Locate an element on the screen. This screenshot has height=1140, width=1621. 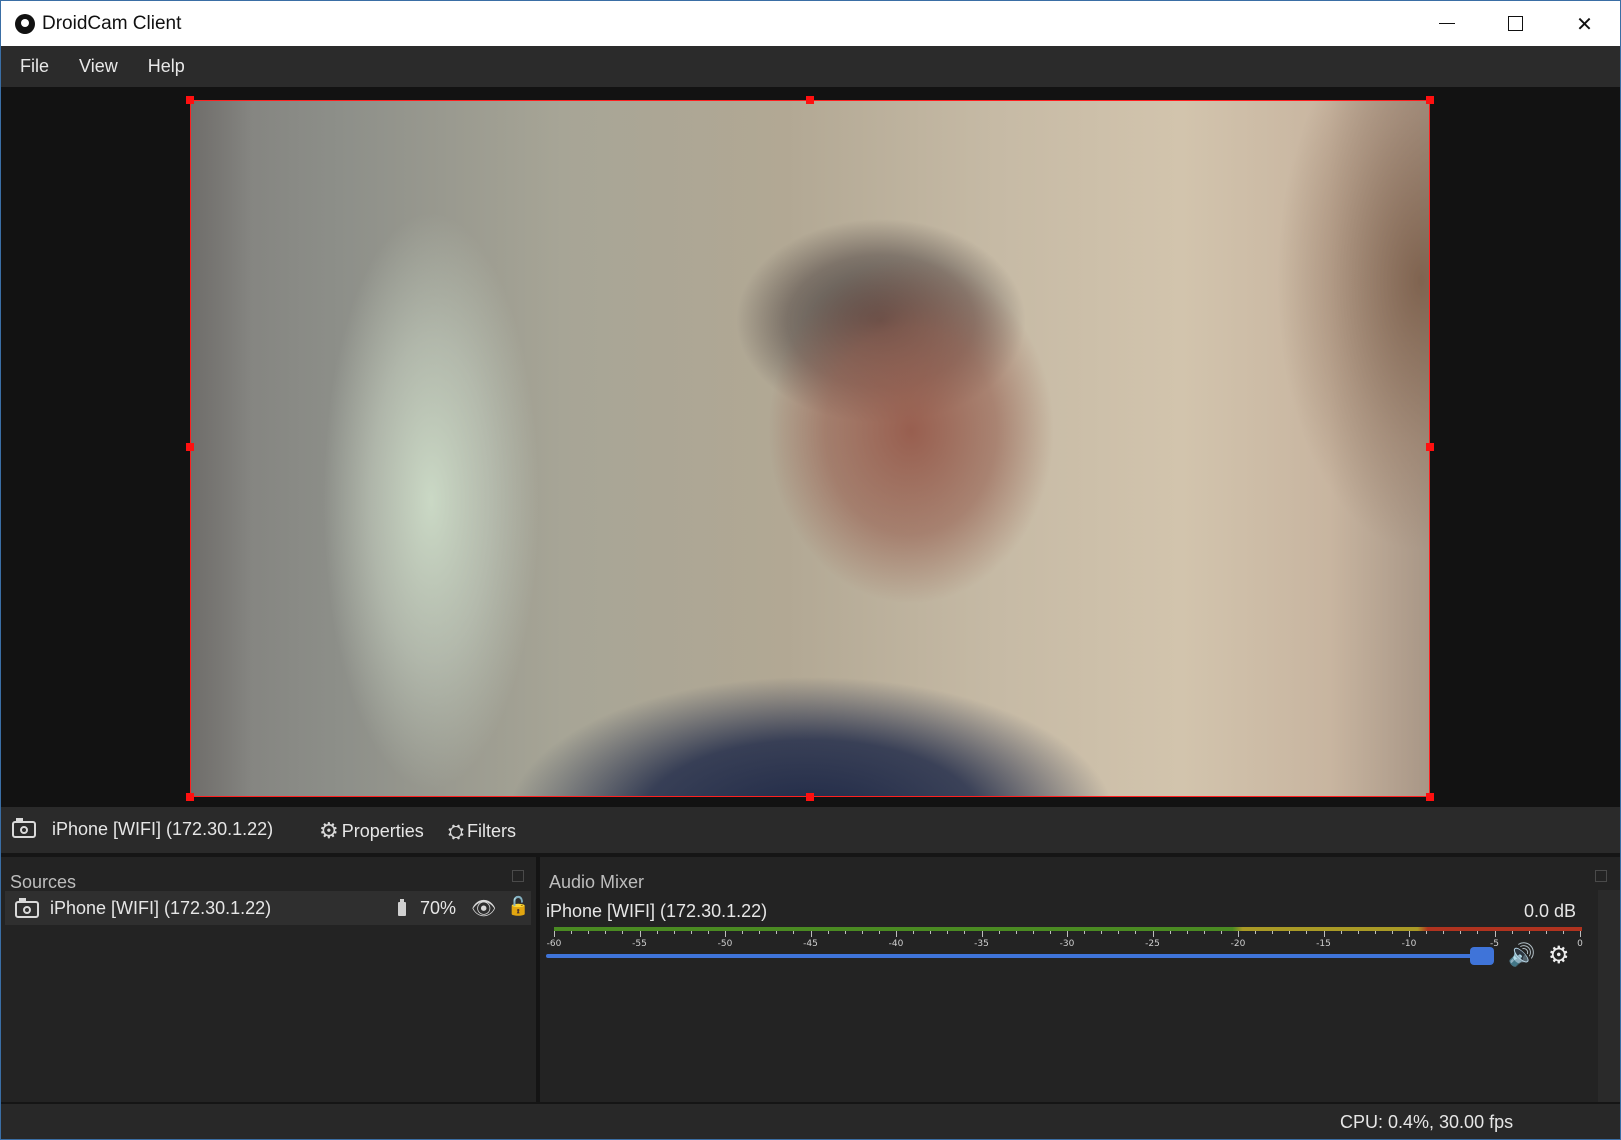
maximize-button is located at coordinates (1515, 23).